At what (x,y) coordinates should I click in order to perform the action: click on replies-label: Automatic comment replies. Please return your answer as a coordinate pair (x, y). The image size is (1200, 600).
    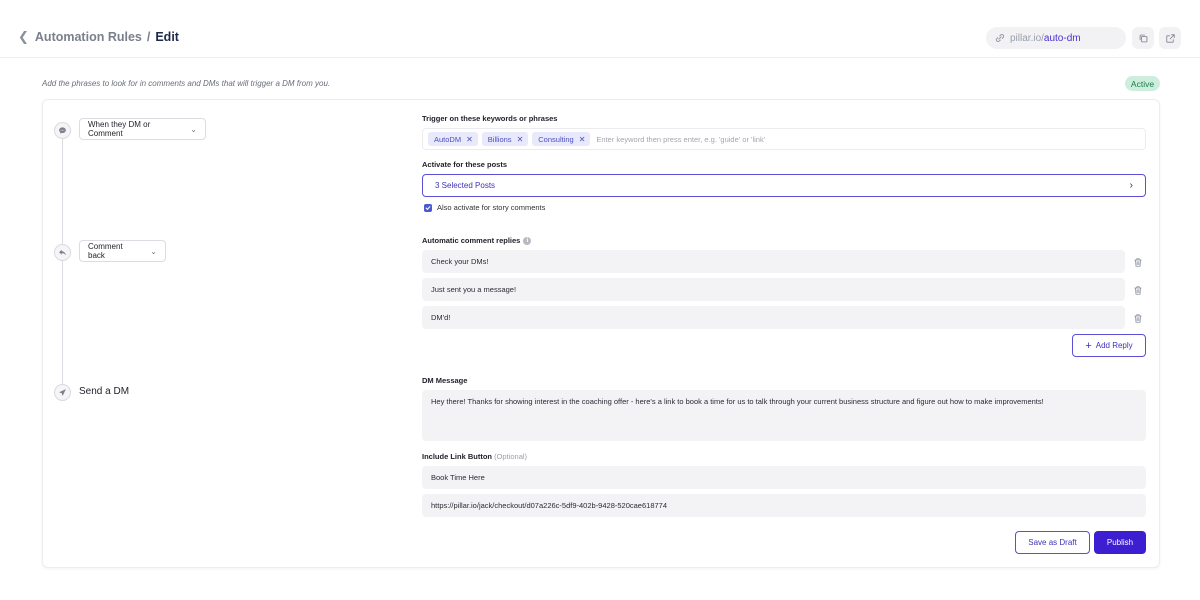
    Looking at the image, I should click on (471, 240).